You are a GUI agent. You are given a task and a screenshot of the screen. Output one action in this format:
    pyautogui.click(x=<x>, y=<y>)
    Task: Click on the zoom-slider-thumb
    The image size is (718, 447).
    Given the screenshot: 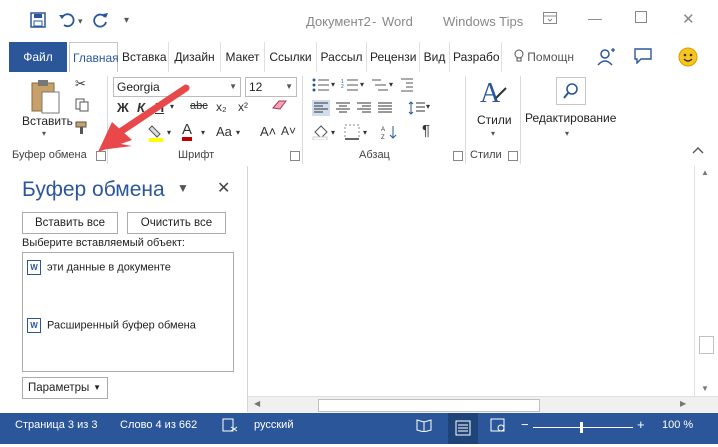 What is the action you would take?
    pyautogui.click(x=581, y=427)
    